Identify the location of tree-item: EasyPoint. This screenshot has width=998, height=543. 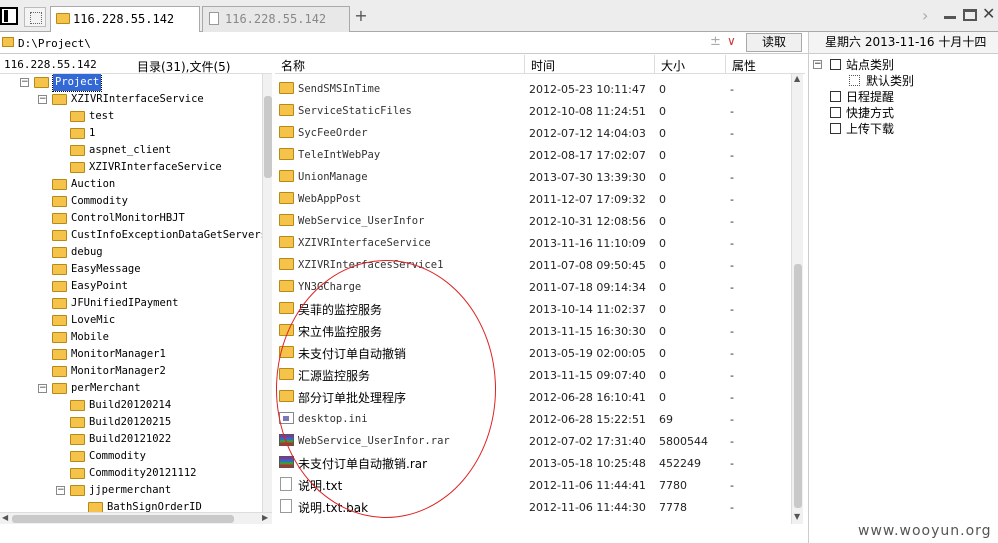
(131, 286).